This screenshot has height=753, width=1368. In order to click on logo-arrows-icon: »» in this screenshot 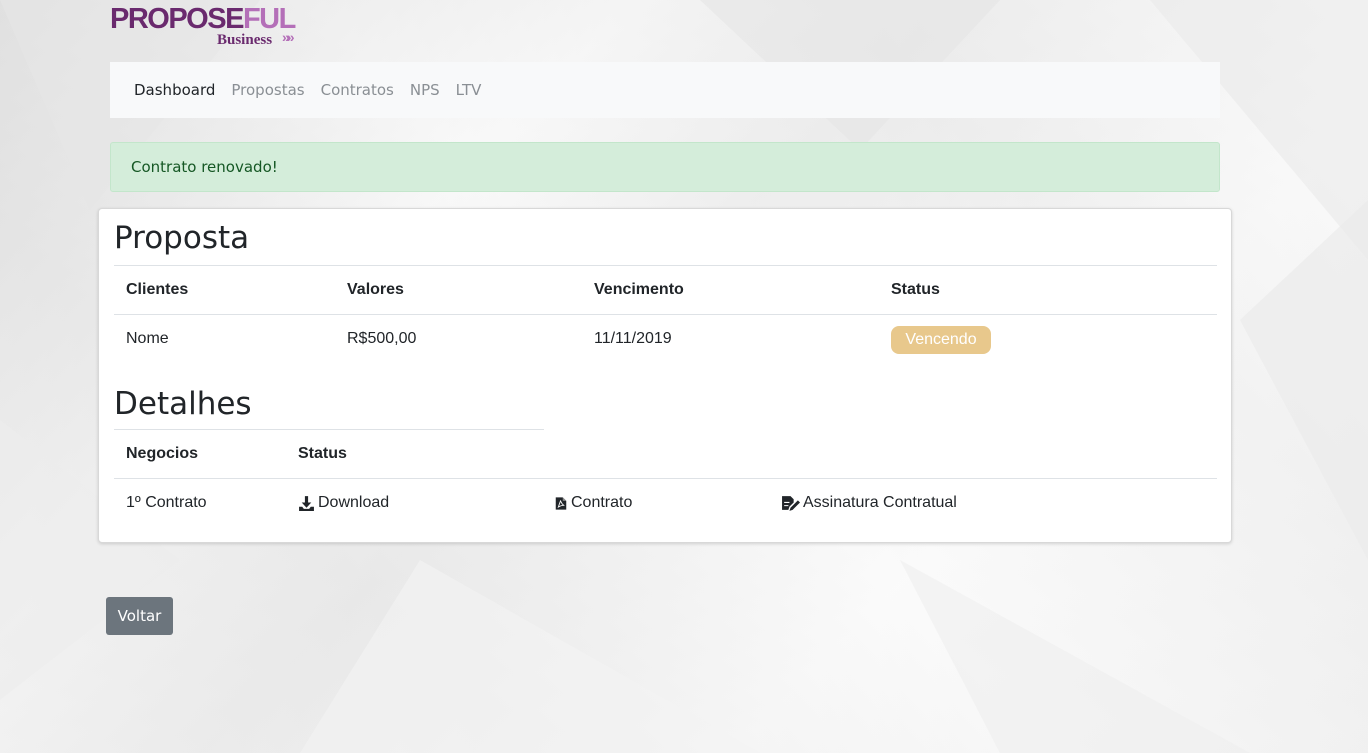, I will do `click(288, 37)`.